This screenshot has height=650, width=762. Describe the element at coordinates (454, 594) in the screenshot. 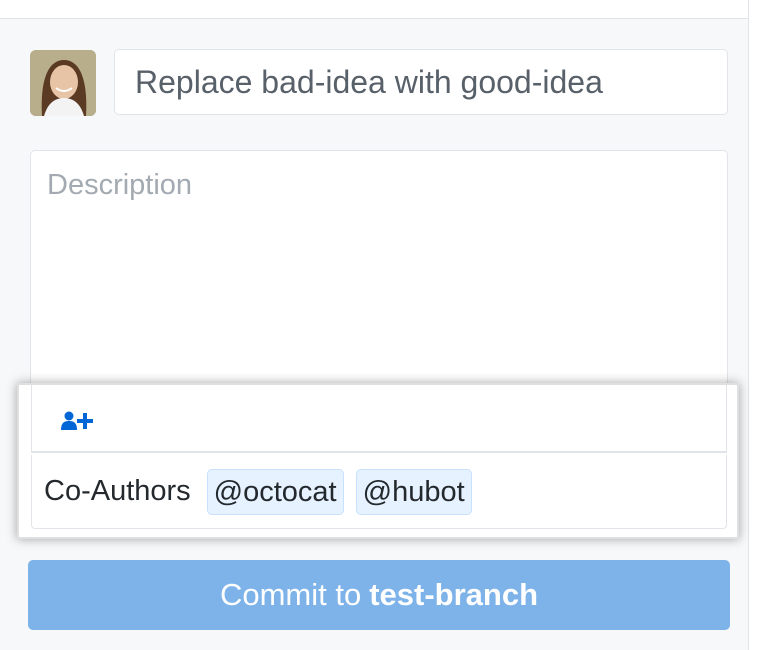

I see `commit-button-branch: test-branch` at that location.